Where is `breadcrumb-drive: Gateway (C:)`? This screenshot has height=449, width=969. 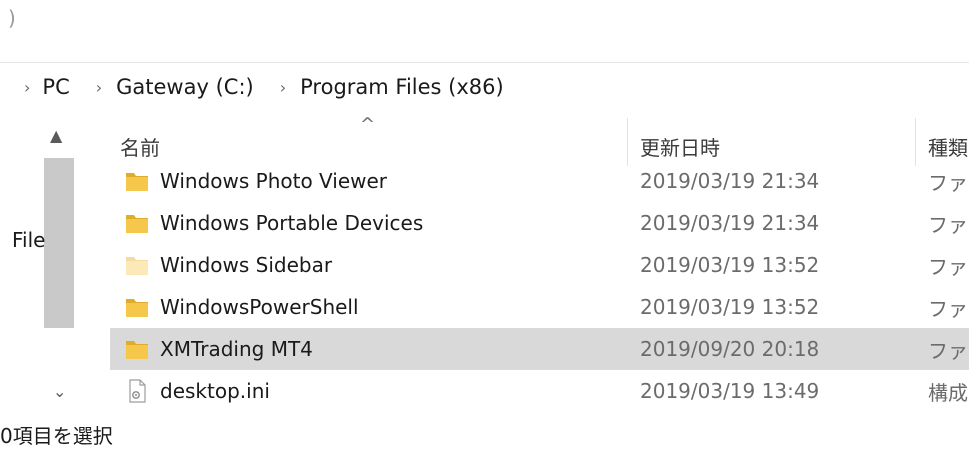 breadcrumb-drive: Gateway (C:) is located at coordinates (185, 87).